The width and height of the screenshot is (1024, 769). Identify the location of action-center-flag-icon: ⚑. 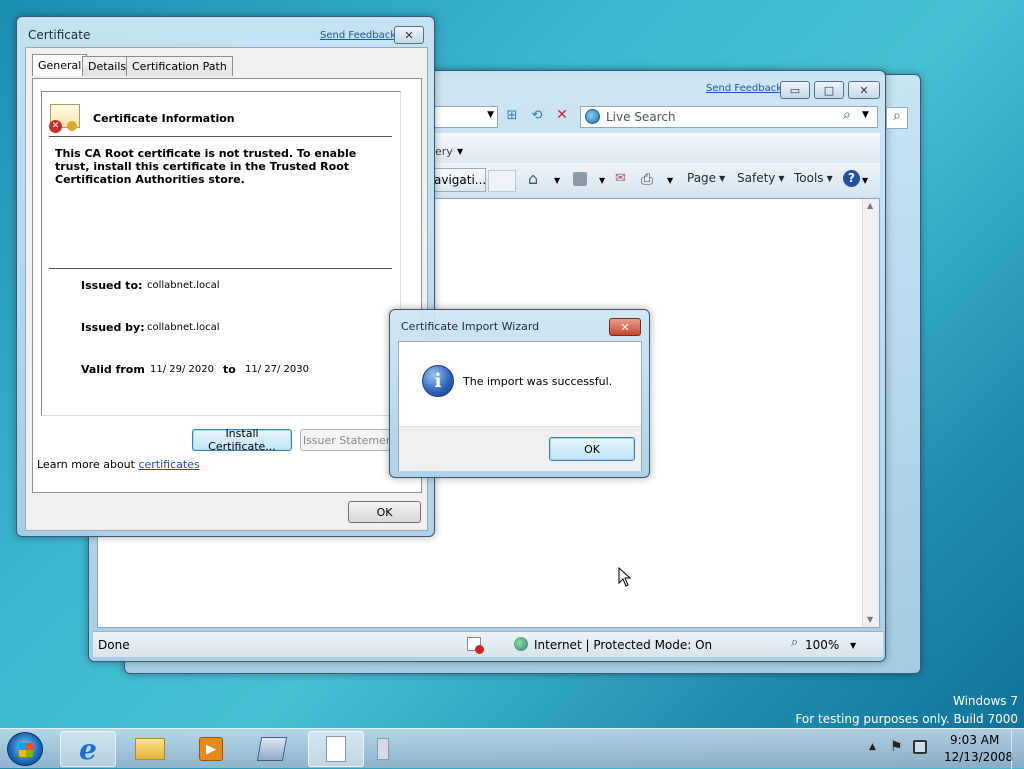
(896, 747).